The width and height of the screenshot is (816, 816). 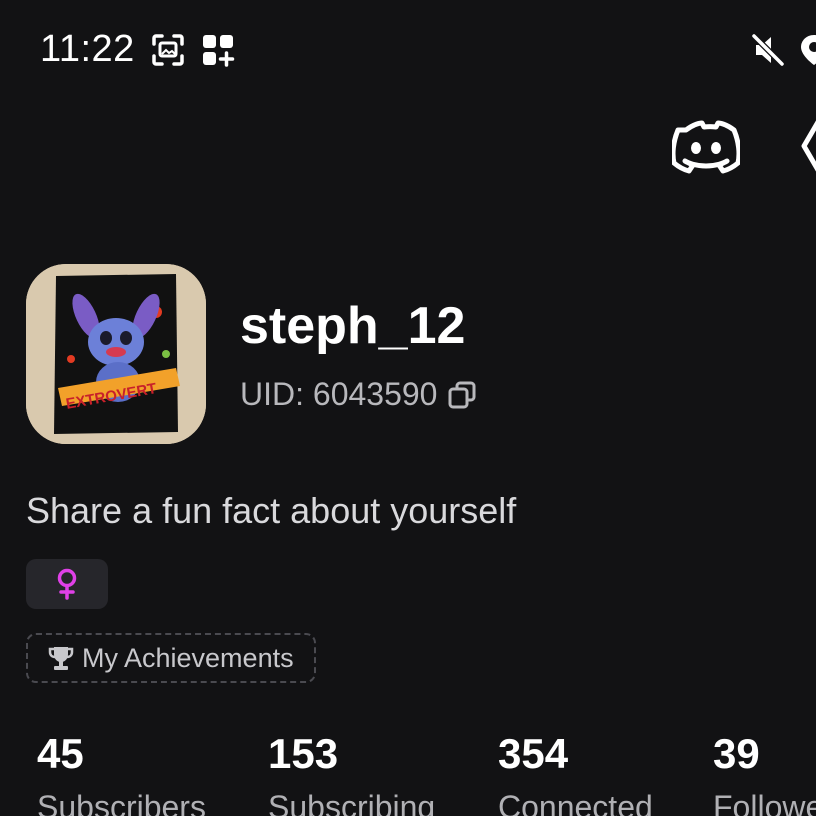 I want to click on avatar: EXTROVERT, so click(x=116, y=354).